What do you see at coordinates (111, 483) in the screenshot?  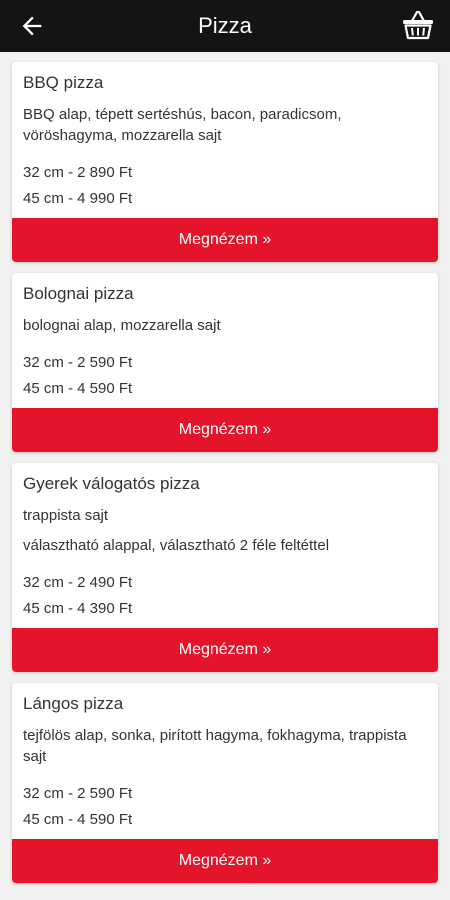 I see `product-name: Gyerek válogatós pizza` at bounding box center [111, 483].